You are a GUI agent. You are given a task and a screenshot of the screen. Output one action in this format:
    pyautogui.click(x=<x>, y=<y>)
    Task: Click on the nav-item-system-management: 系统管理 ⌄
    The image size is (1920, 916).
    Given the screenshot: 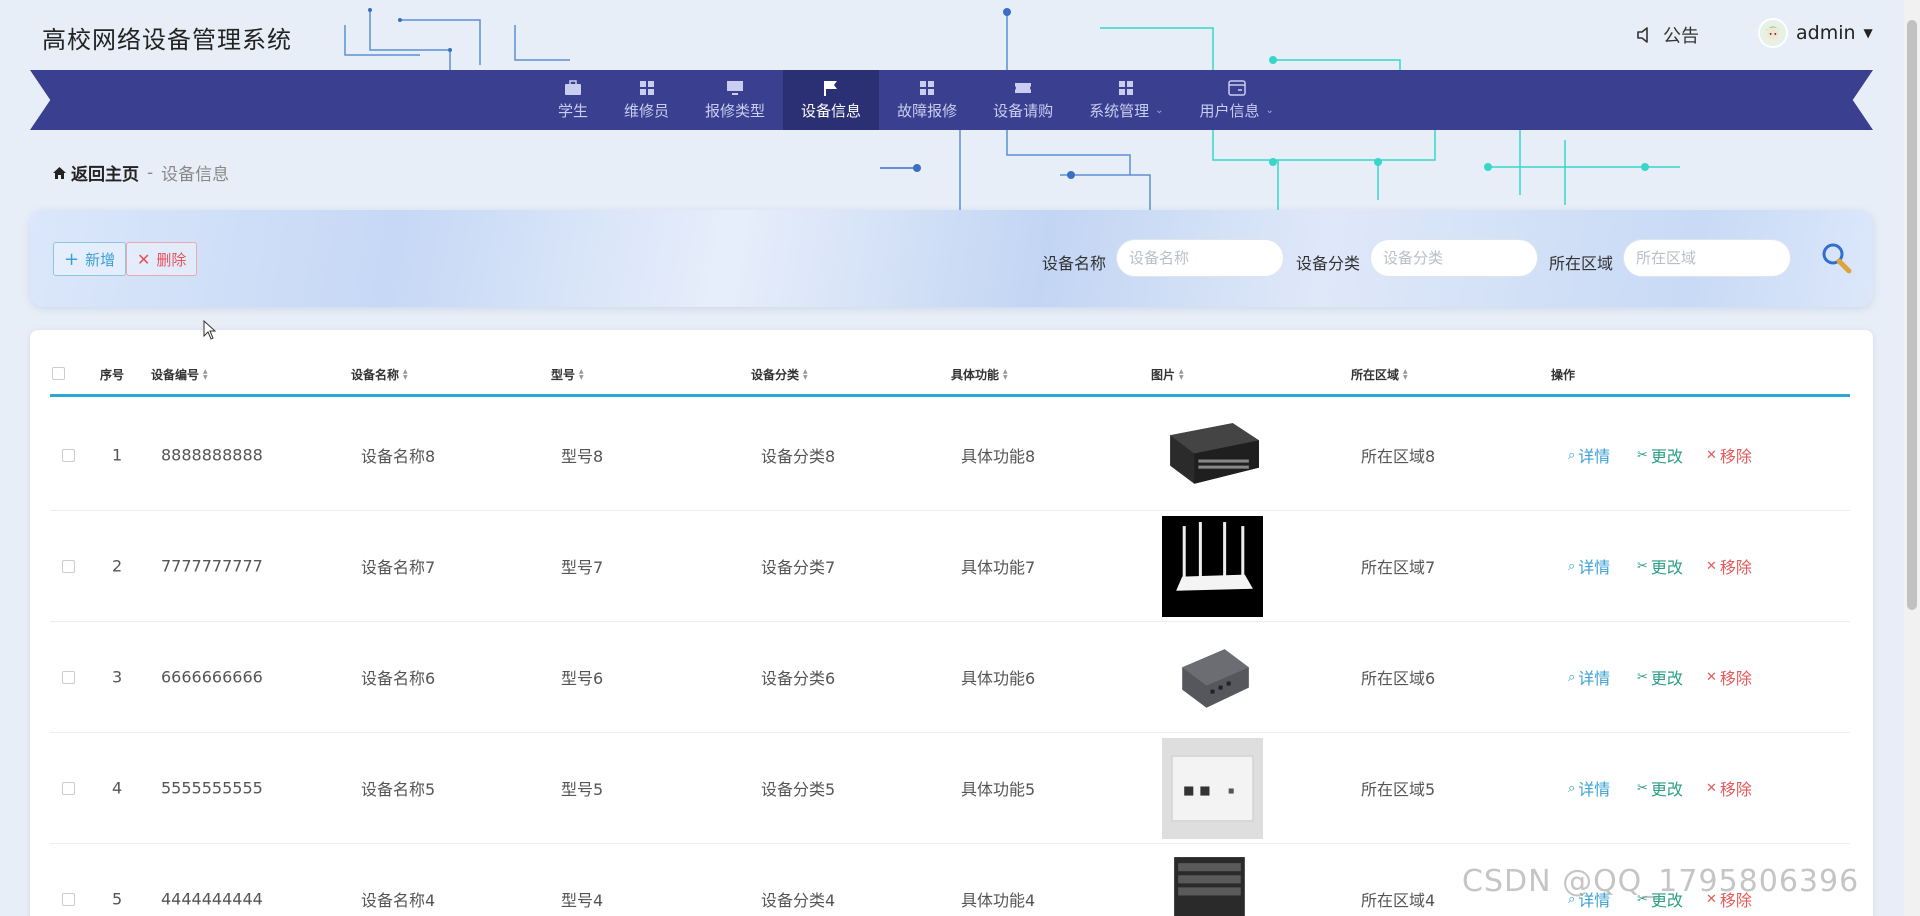 What is the action you would take?
    pyautogui.click(x=1126, y=100)
    